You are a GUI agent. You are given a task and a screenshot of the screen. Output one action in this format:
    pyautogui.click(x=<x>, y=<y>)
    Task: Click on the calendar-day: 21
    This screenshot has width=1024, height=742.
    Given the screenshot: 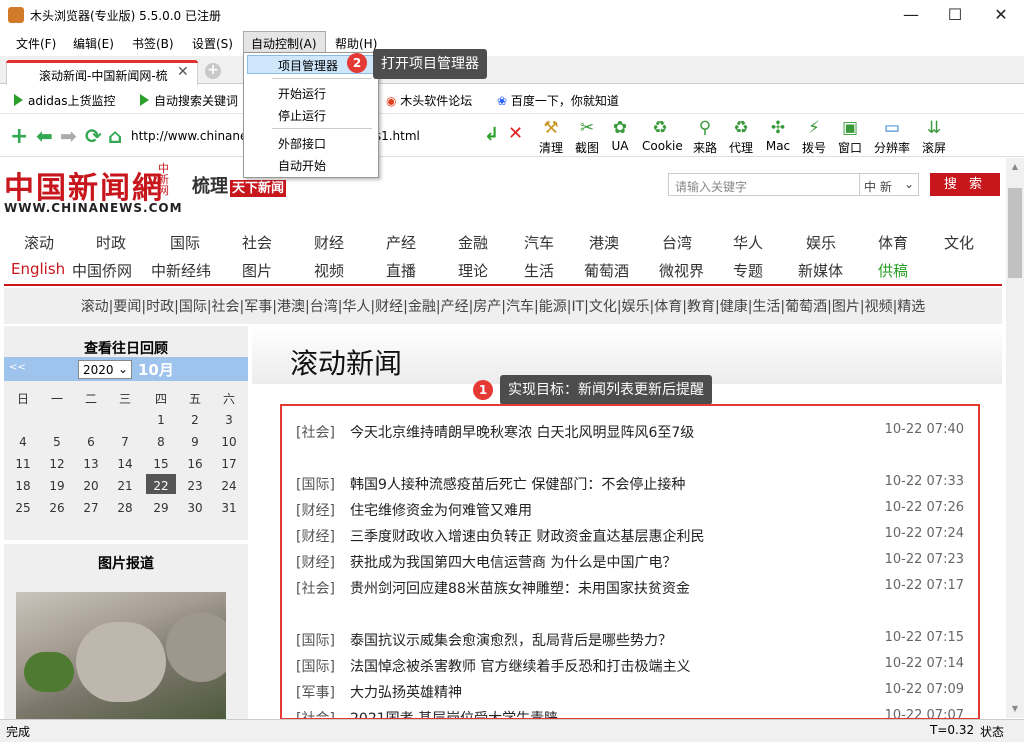 What is the action you would take?
    pyautogui.click(x=125, y=486)
    